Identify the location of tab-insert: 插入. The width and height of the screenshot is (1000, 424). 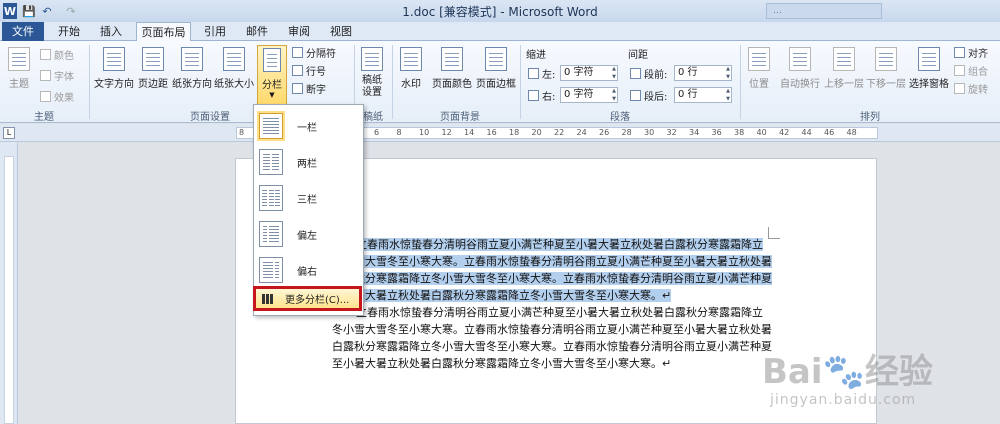
(111, 31).